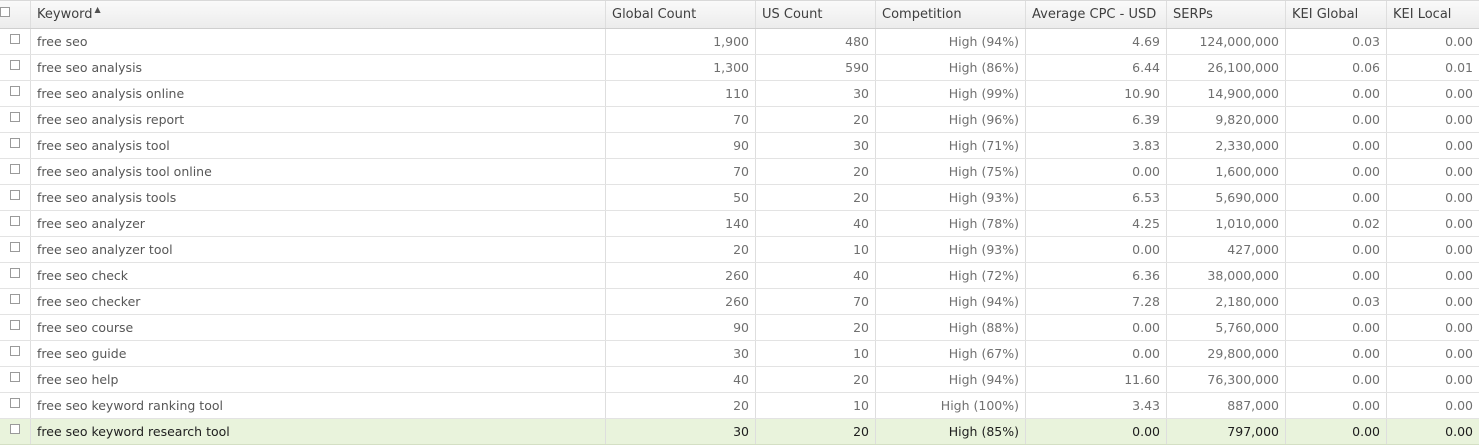 This screenshot has height=446, width=1479. I want to click on column-header-average-cpc: Average CPC - USD, so click(1096, 14).